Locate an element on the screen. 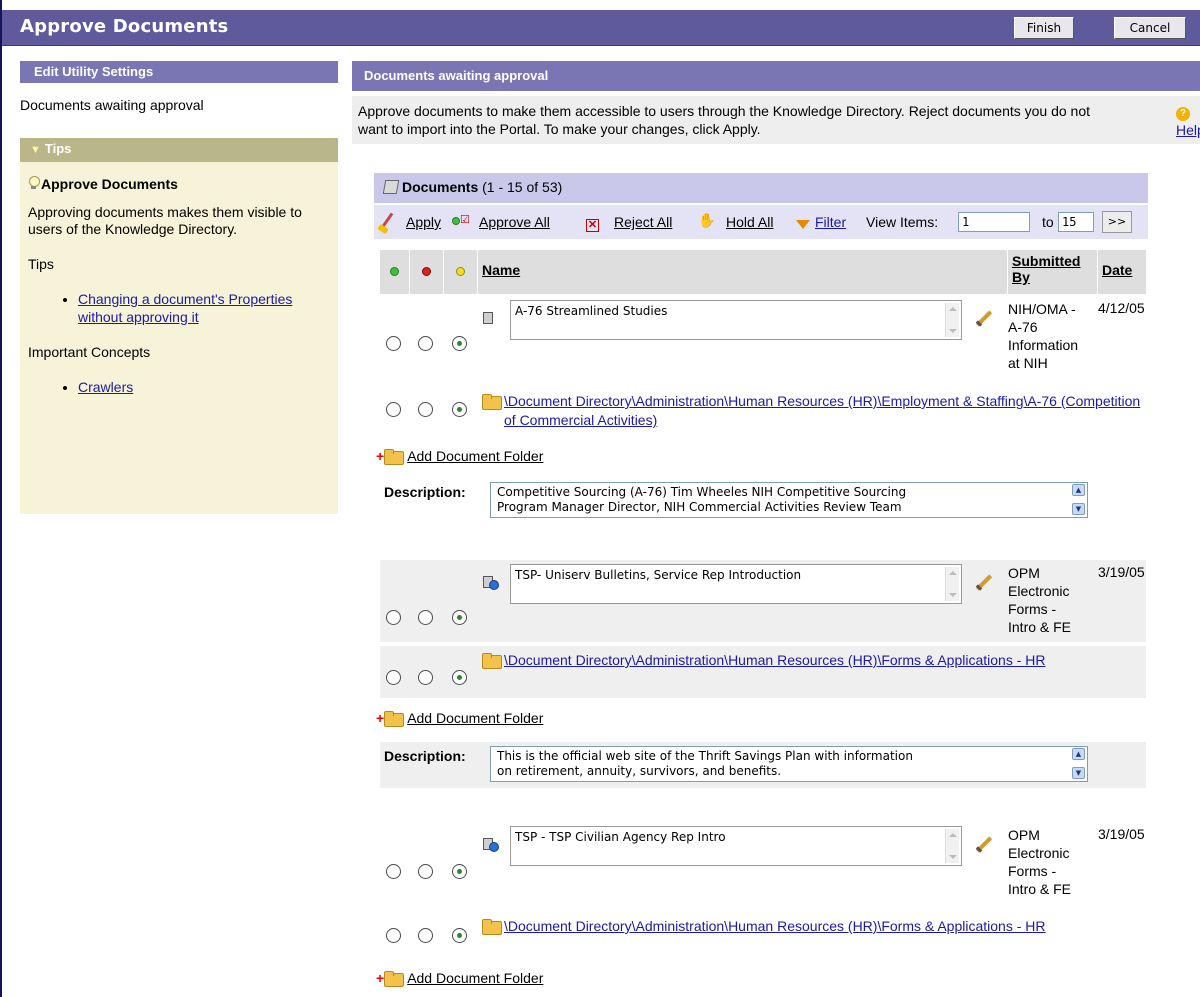 Image resolution: width=1200 pixels, height=997 pixels. funnel-icon is located at coordinates (803, 225).